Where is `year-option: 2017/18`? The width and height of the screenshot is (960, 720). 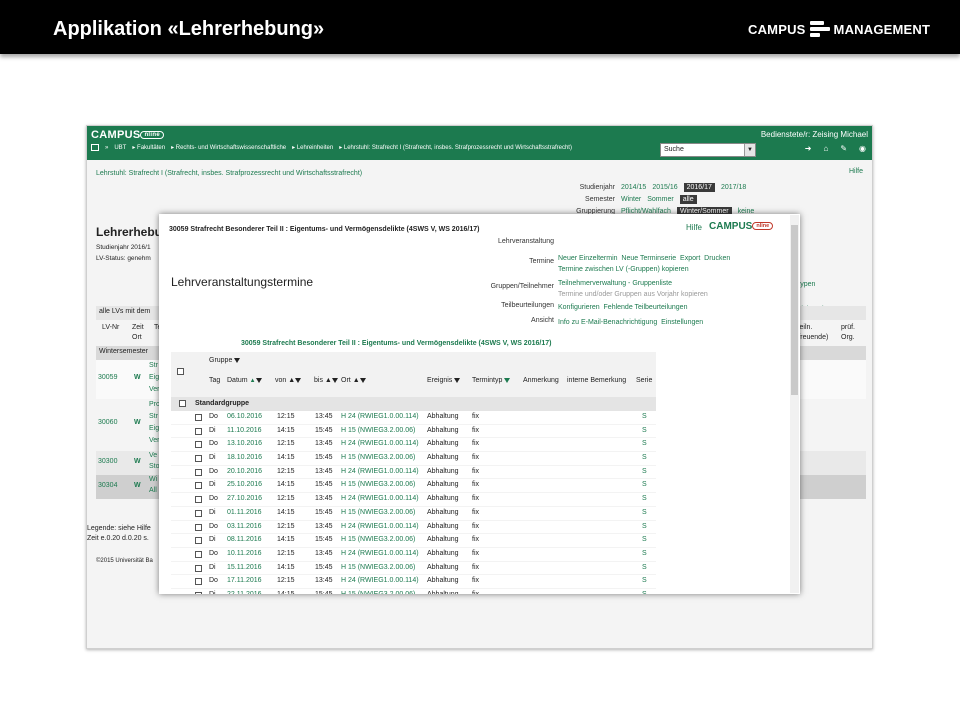 year-option: 2017/18 is located at coordinates (733, 187).